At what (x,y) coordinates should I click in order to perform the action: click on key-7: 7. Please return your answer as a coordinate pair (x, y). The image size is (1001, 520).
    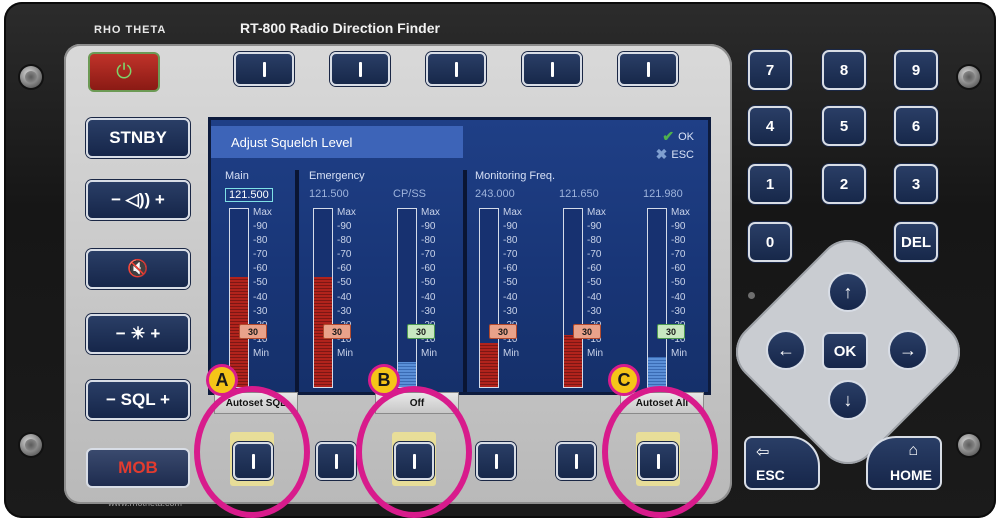
    Looking at the image, I should click on (770, 70).